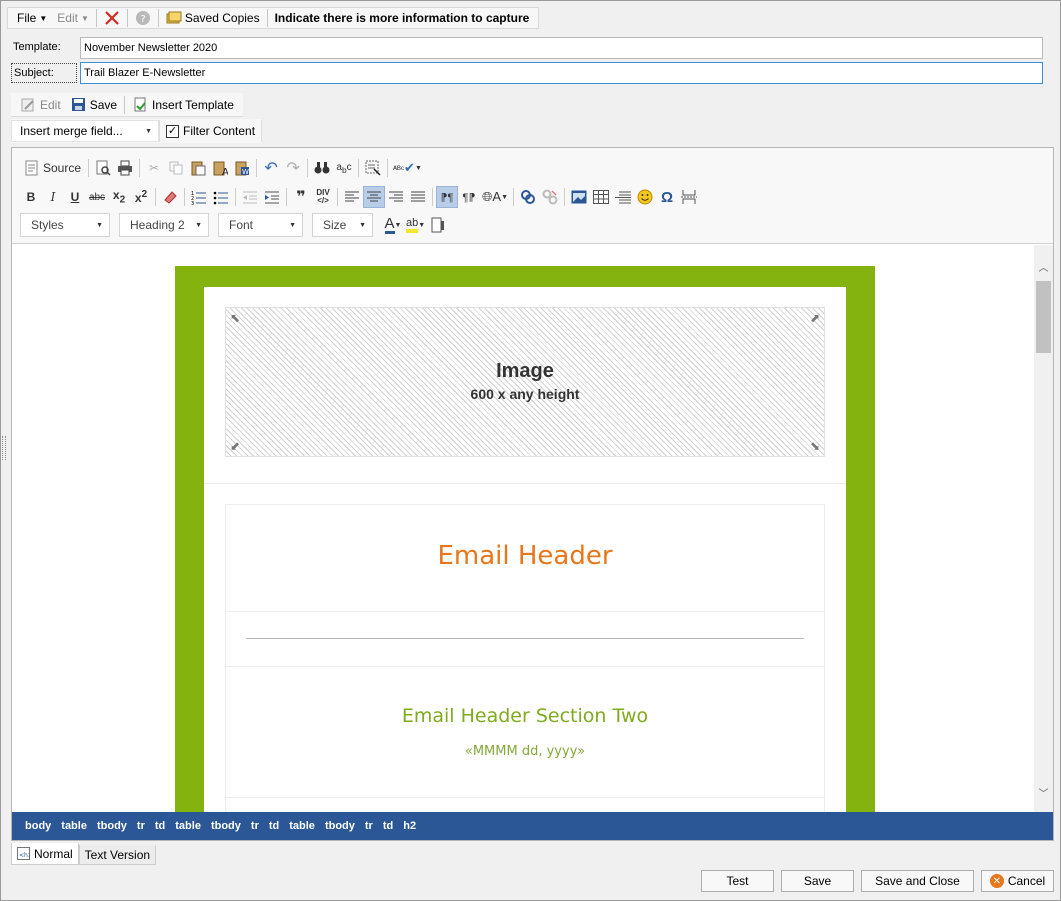  Describe the element at coordinates (1043, 529) in the screenshot. I see `vertical-scrollbar: ︿ ﹀` at that location.